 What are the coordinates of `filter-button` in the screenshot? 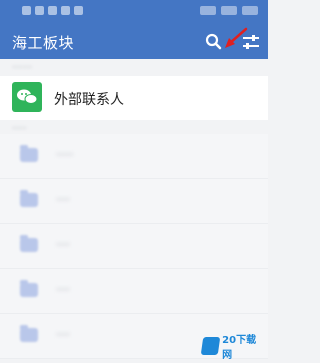 It's located at (251, 42).